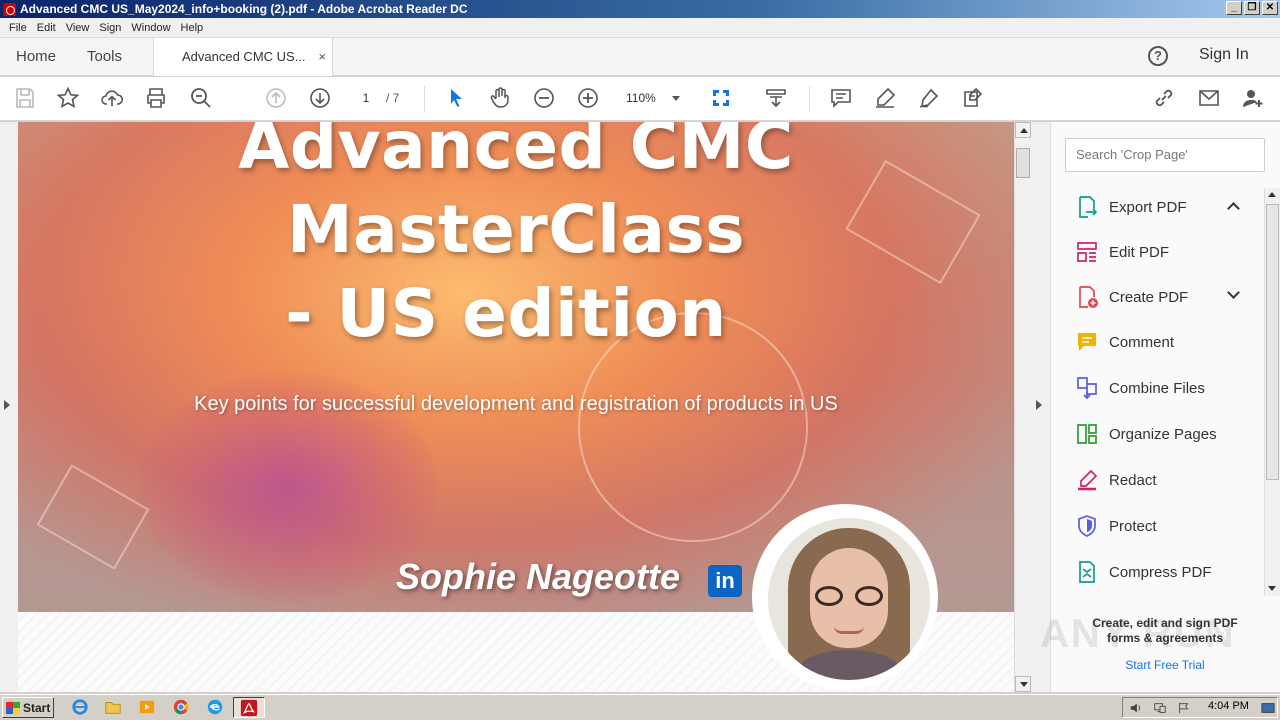 The height and width of the screenshot is (720, 1280). What do you see at coordinates (1087, 297) in the screenshot?
I see `create-pdf-icon` at bounding box center [1087, 297].